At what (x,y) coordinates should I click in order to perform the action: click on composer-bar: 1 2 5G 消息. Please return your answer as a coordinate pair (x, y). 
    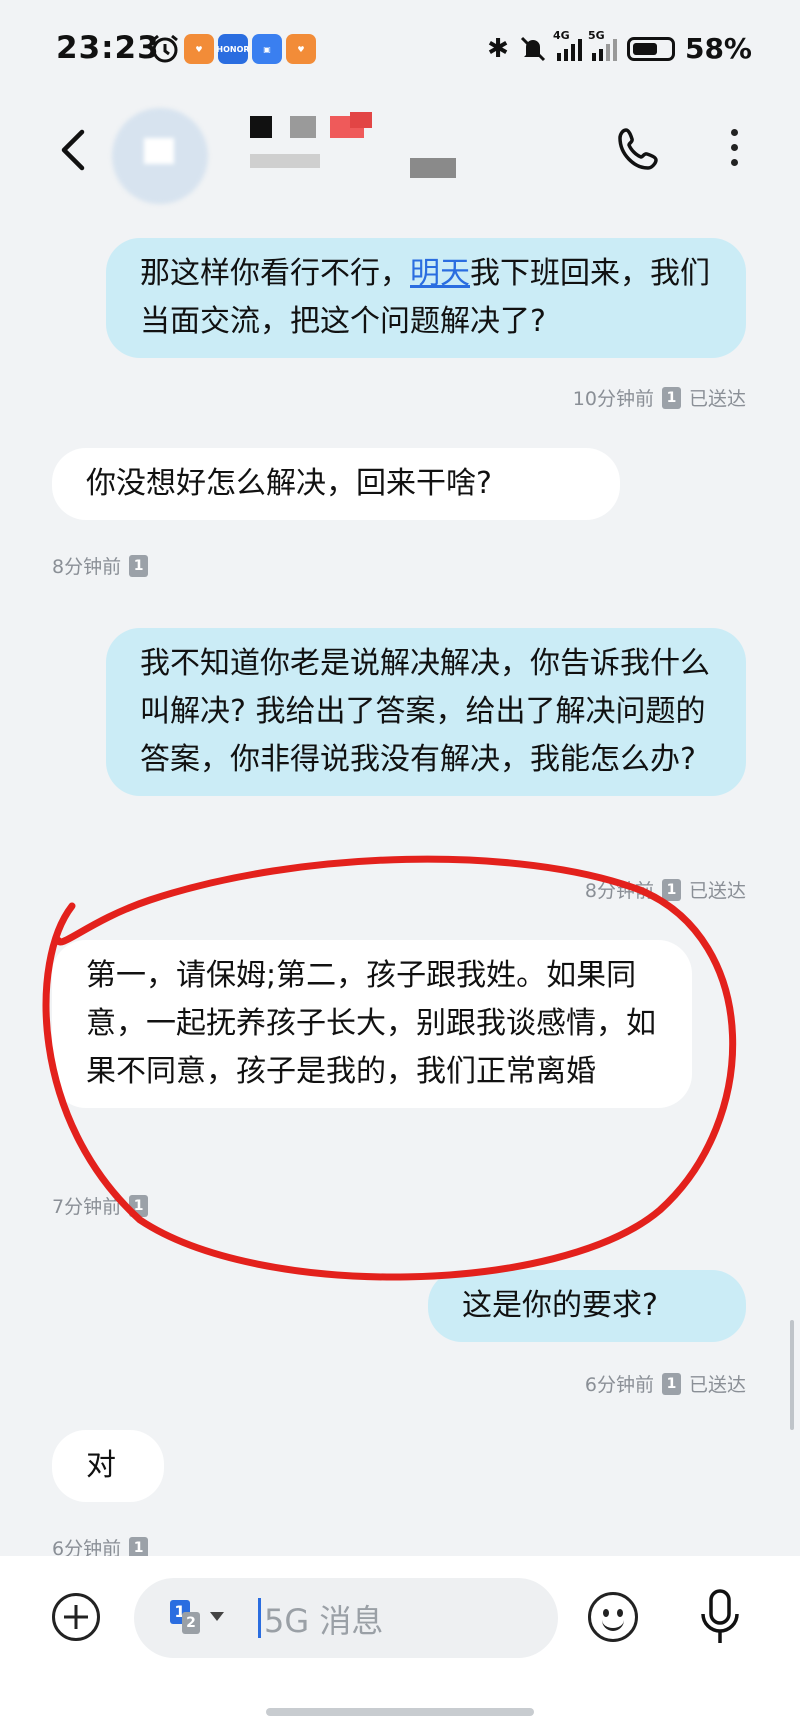
    Looking at the image, I should click on (400, 1644).